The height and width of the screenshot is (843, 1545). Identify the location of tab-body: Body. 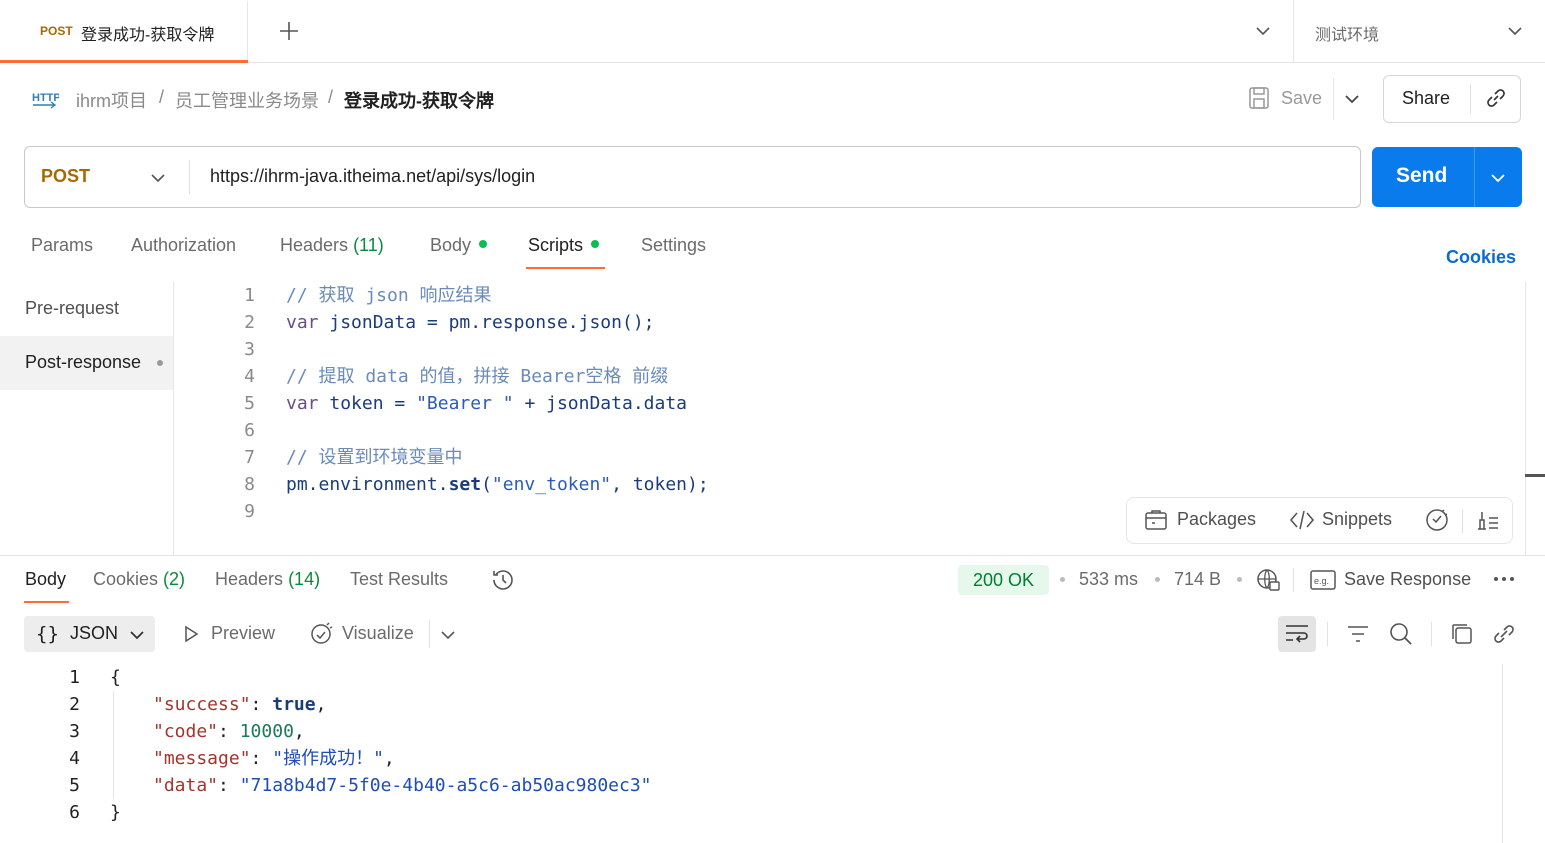
(459, 245).